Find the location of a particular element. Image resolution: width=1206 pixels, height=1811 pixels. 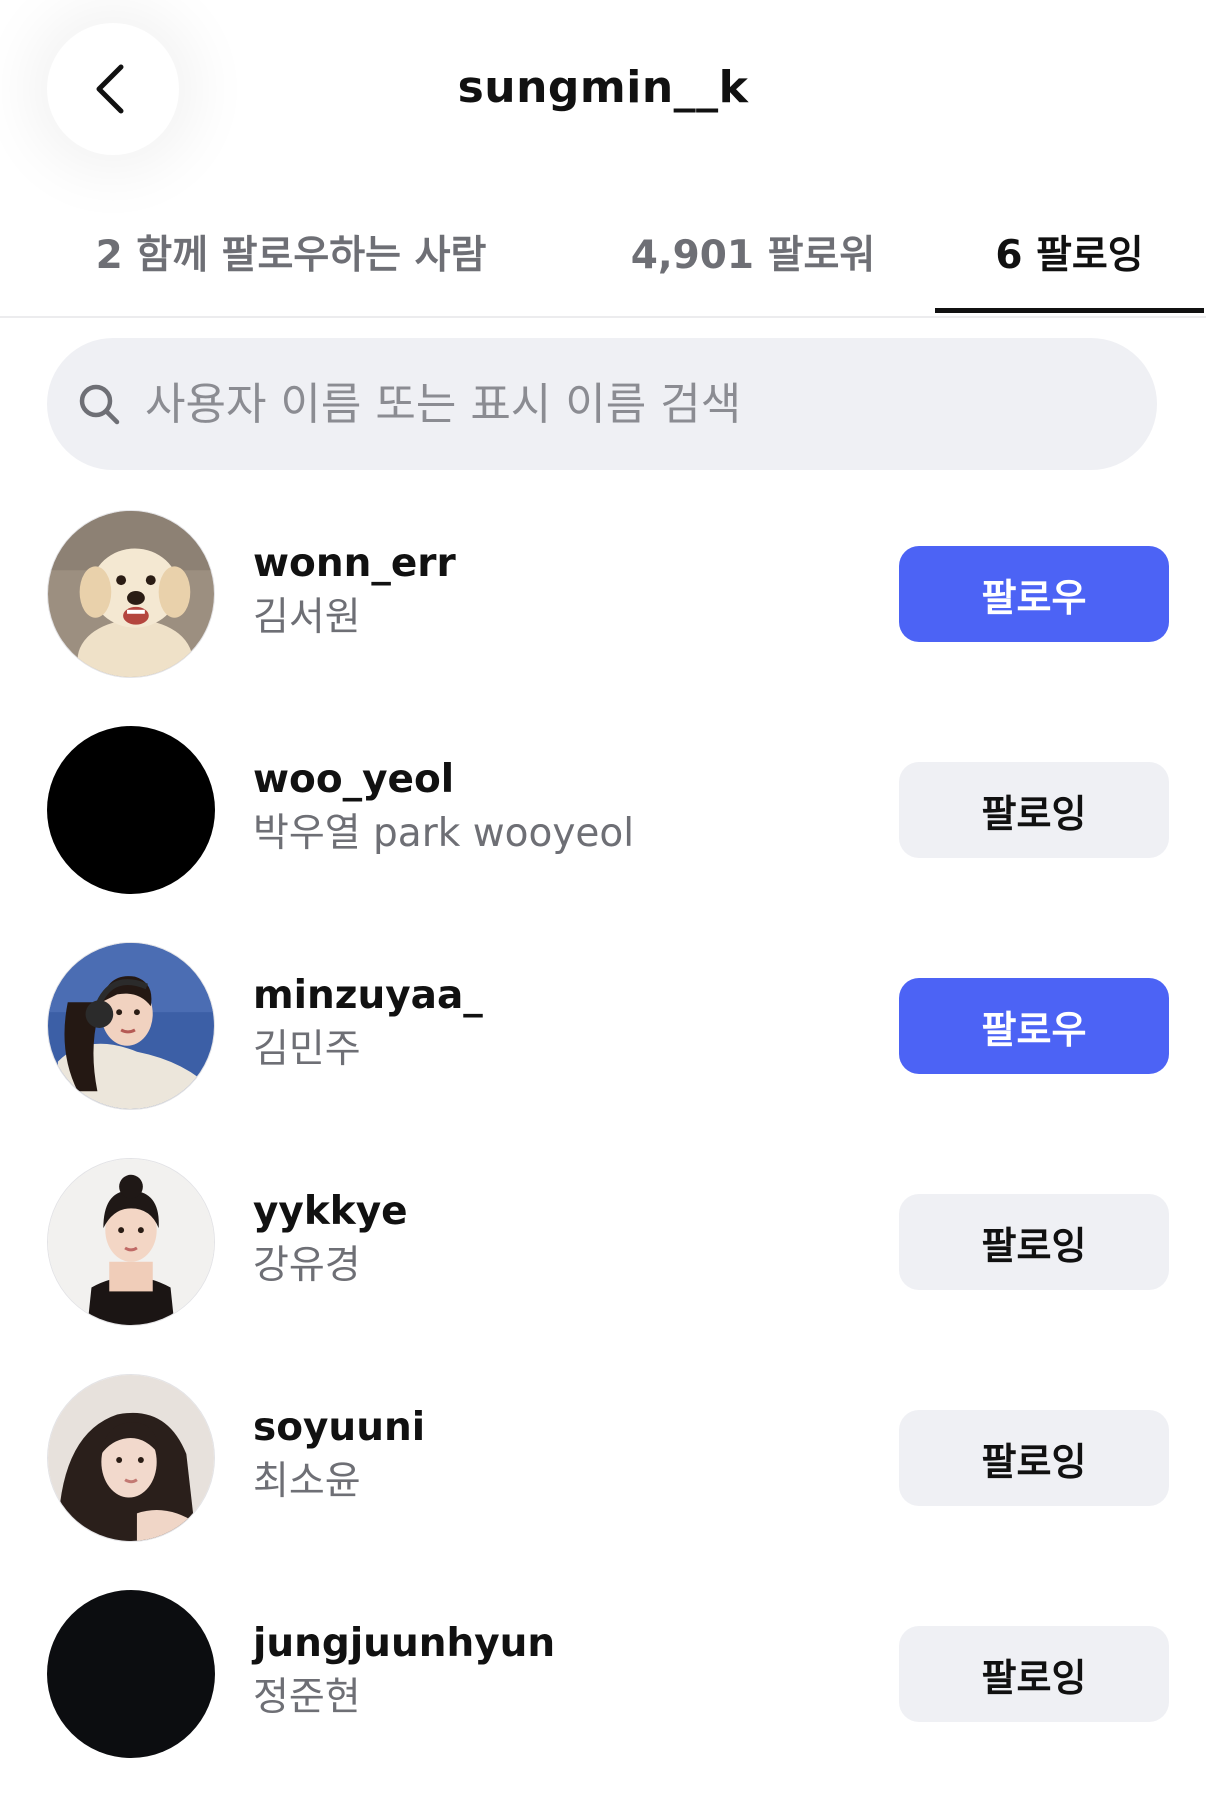

search-icon is located at coordinates (99, 404).